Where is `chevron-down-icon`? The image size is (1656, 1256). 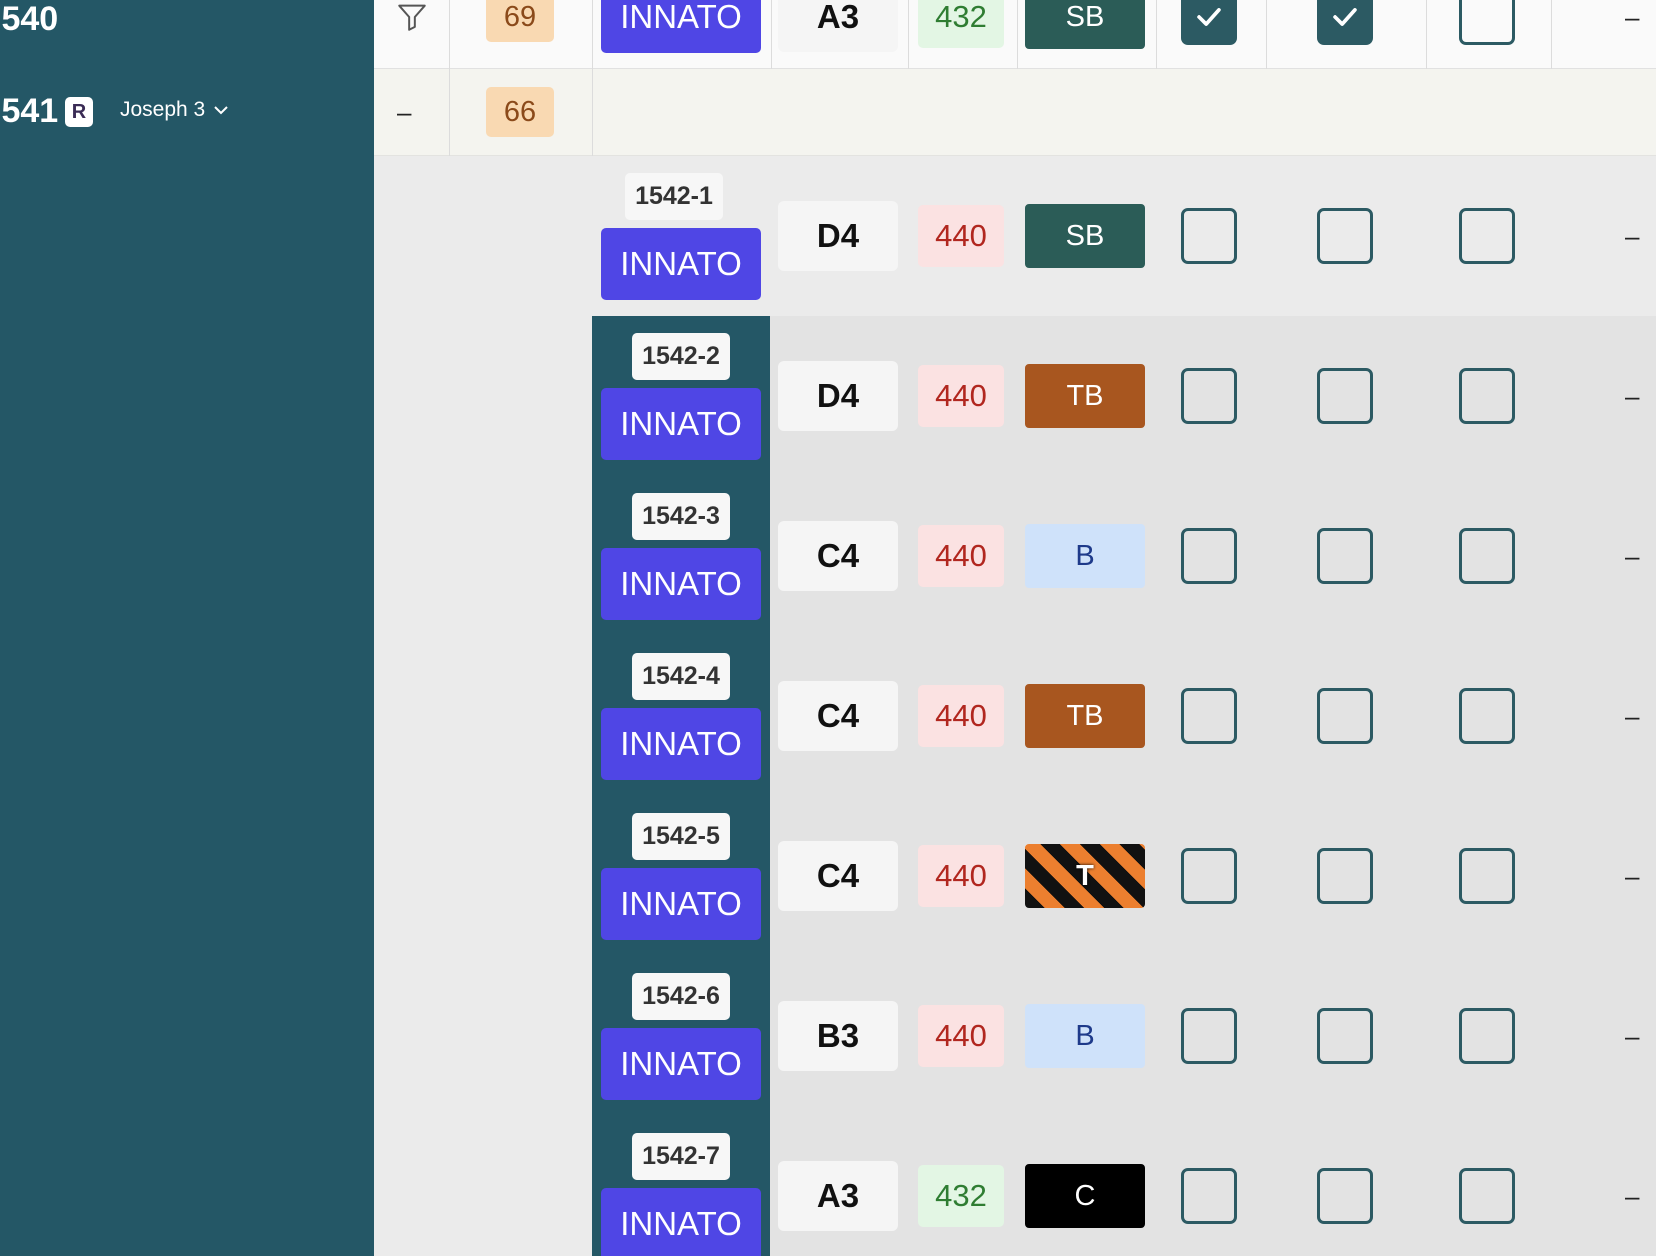 chevron-down-icon is located at coordinates (221, 110).